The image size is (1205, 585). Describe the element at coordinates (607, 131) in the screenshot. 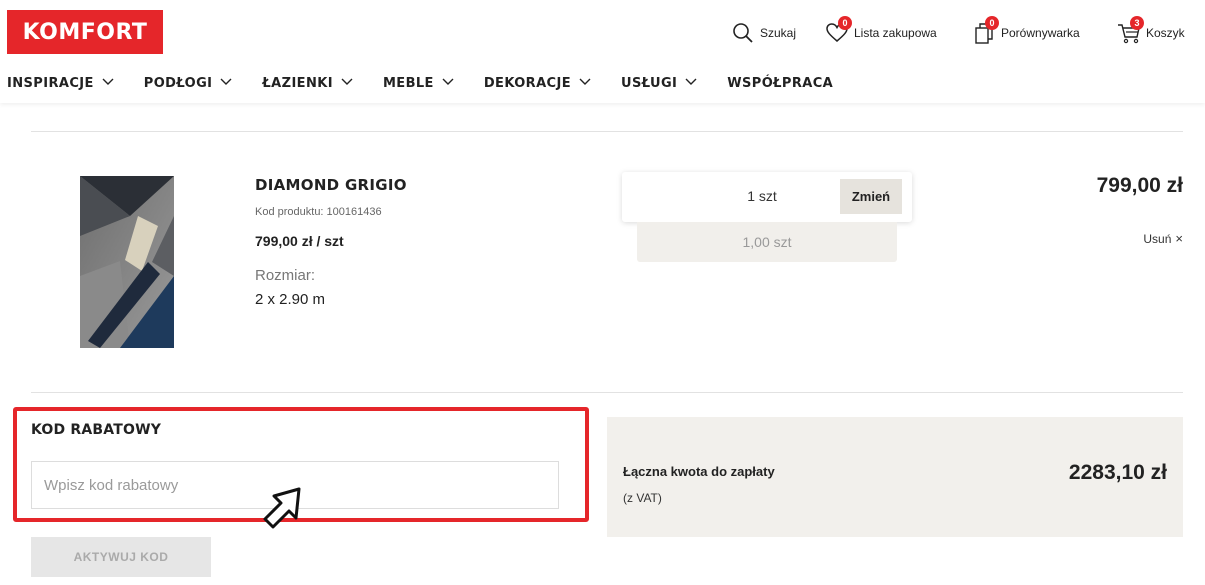

I see `divider-top` at that location.